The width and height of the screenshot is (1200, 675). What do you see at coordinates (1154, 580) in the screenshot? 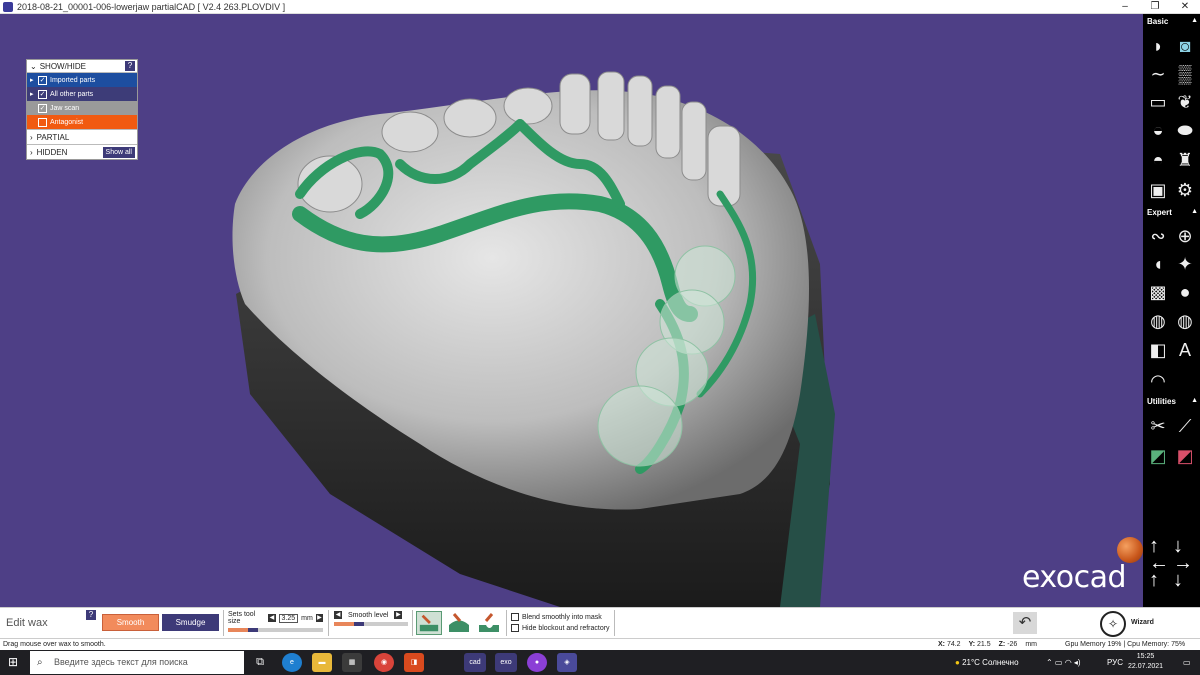
I see `arrow-up-icon: ↑` at bounding box center [1154, 580].